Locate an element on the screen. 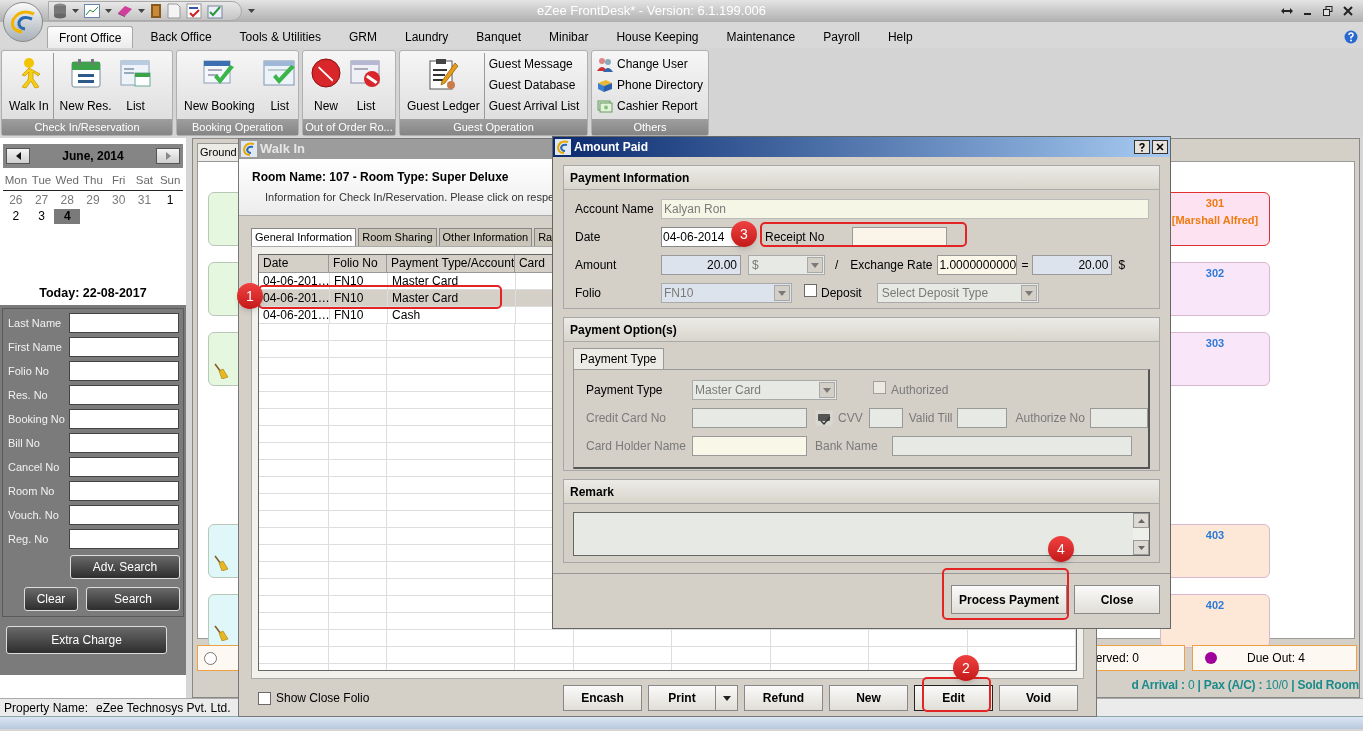 This screenshot has height=731, width=1363. property-label: Property Name: is located at coordinates (47, 708).